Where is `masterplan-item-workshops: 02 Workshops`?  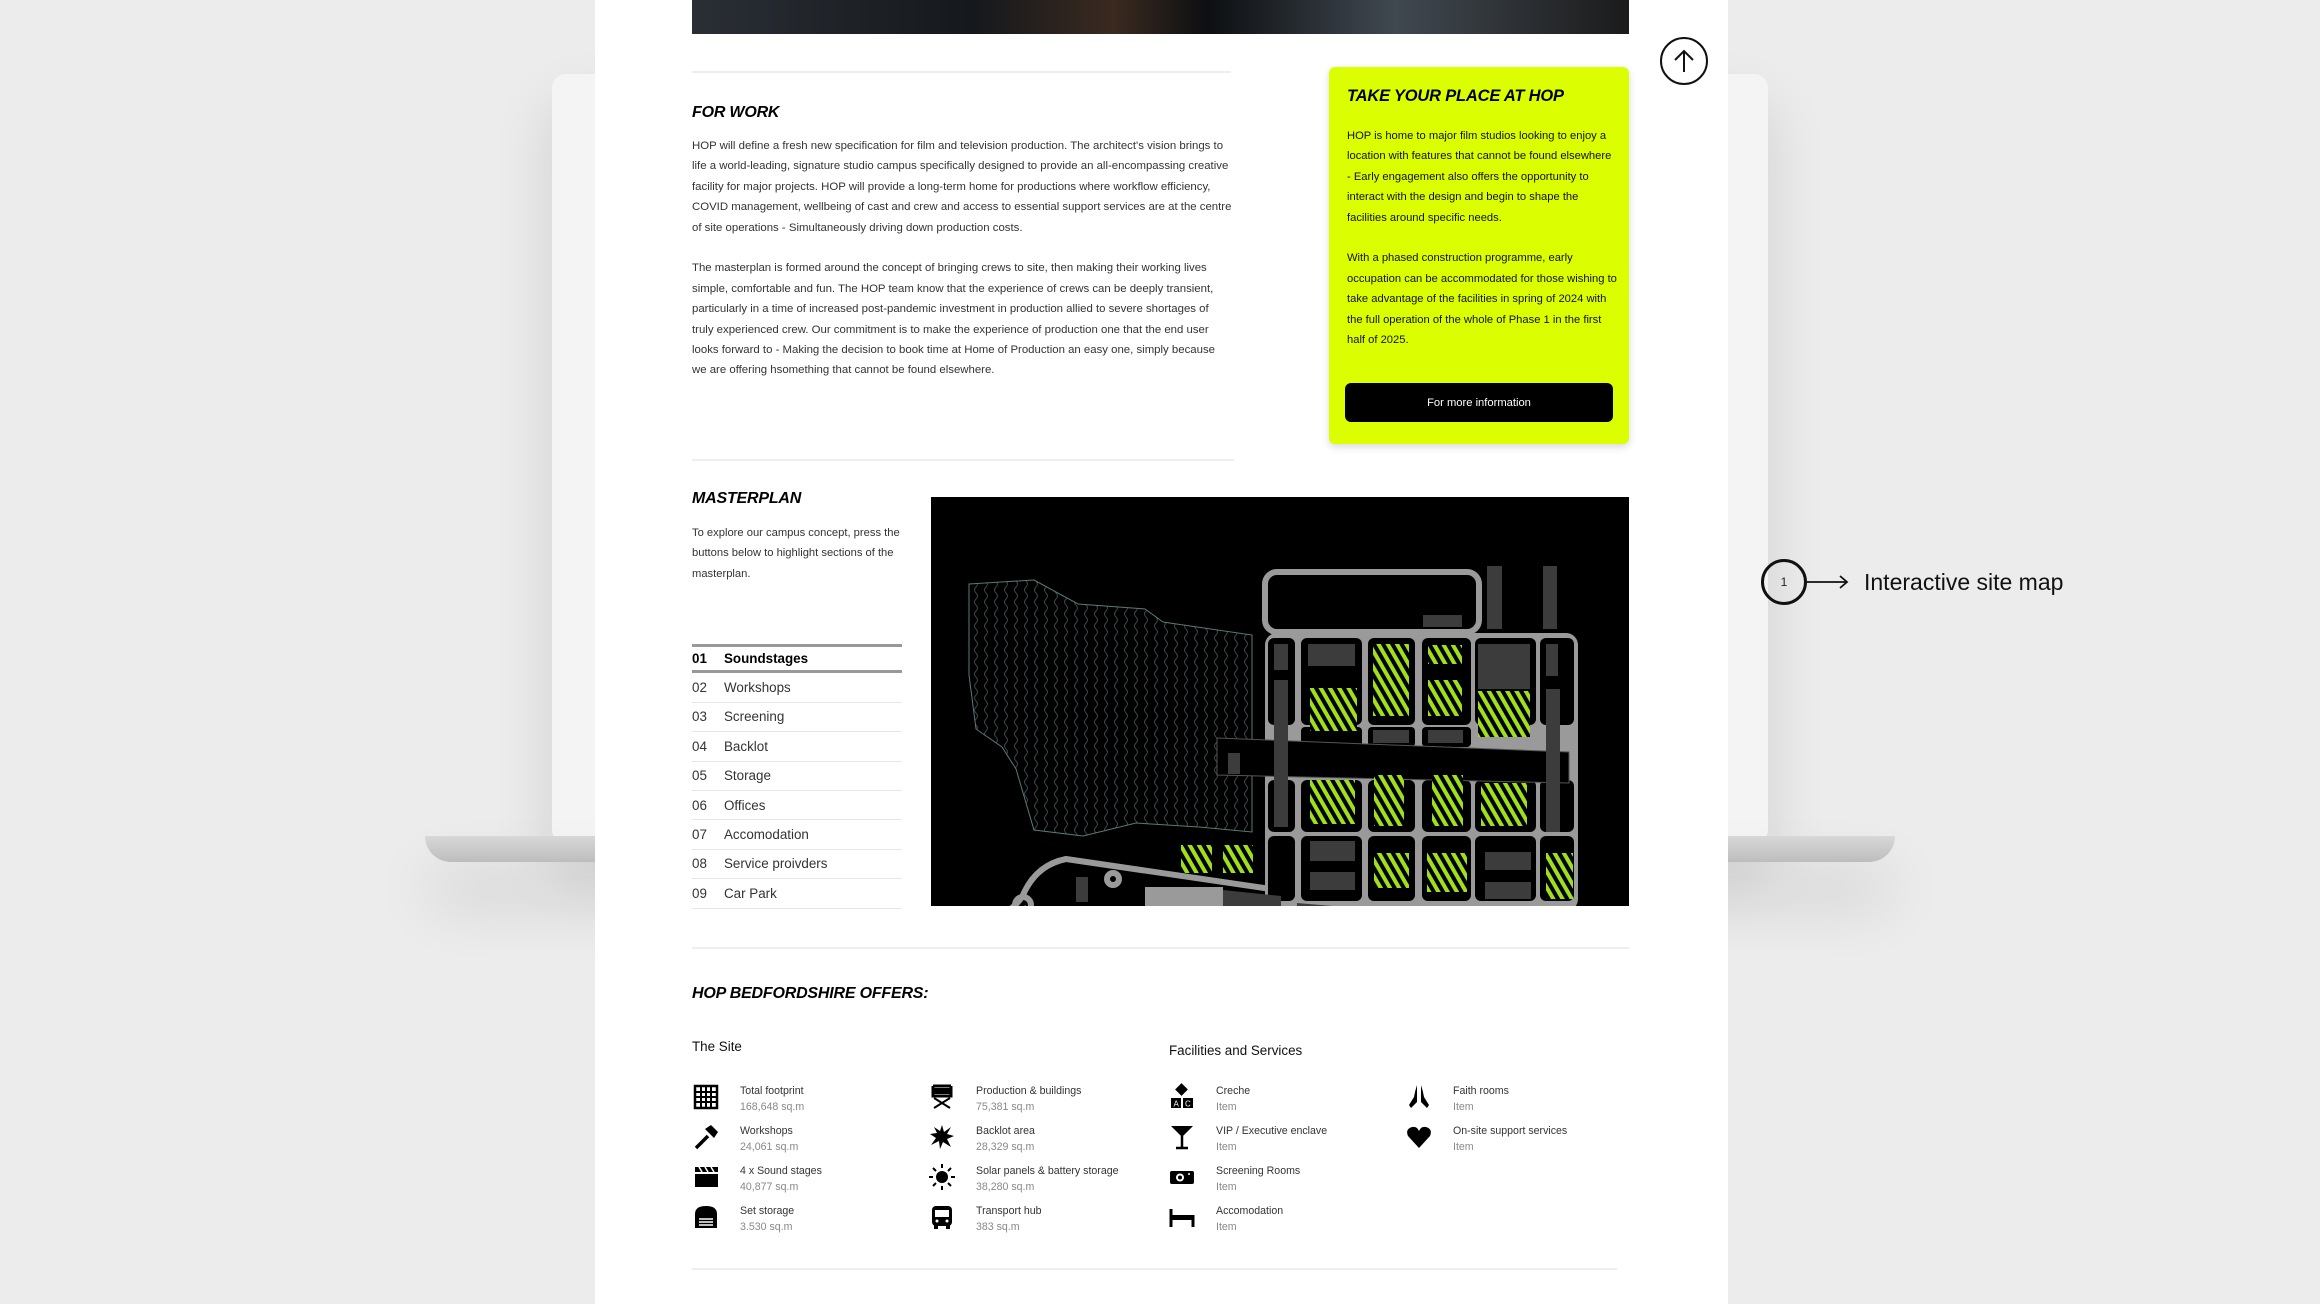 masterplan-item-workshops: 02 Workshops is located at coordinates (797, 688).